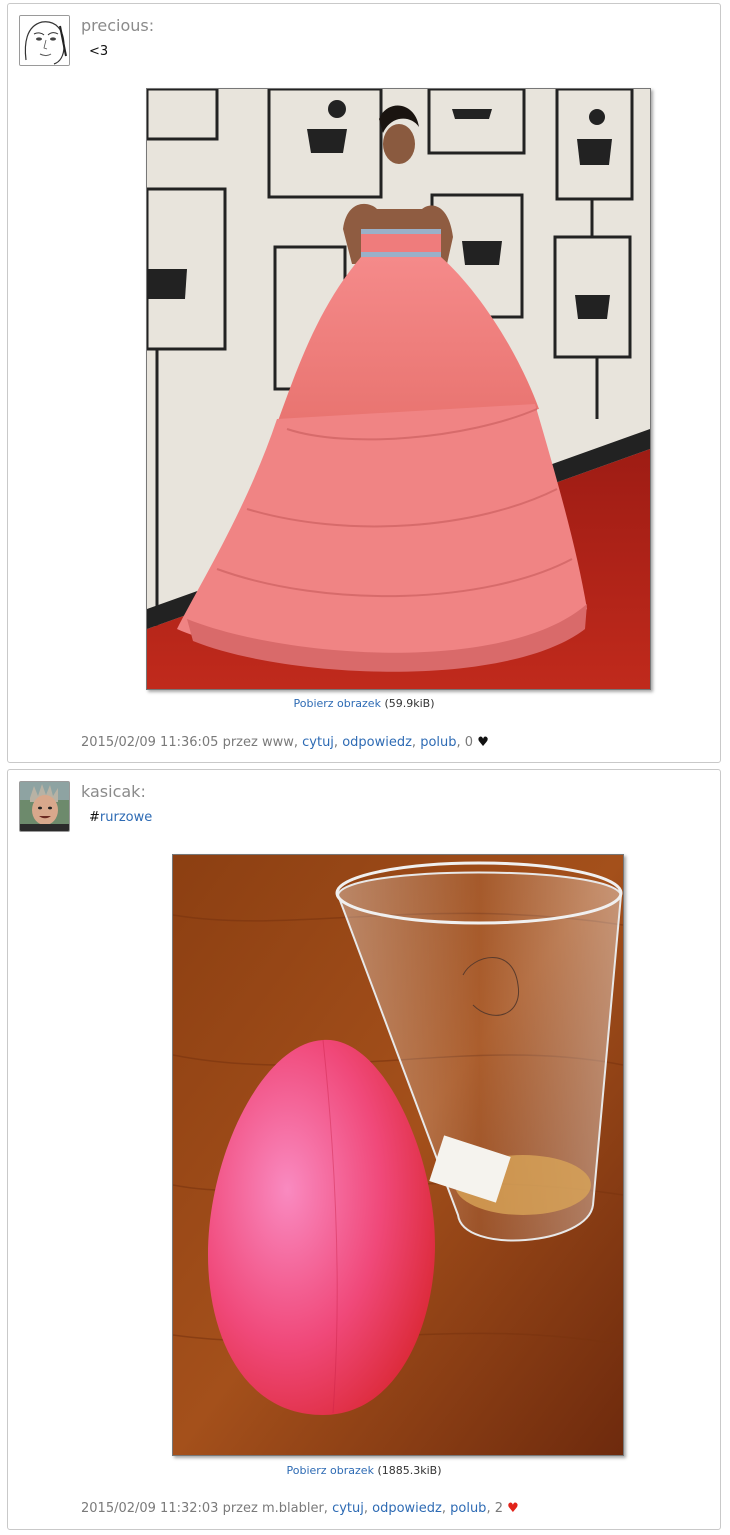 This screenshot has height=1535, width=730. I want to click on image-download: Pobierz obrazek (59.9kiB), so click(364, 703).